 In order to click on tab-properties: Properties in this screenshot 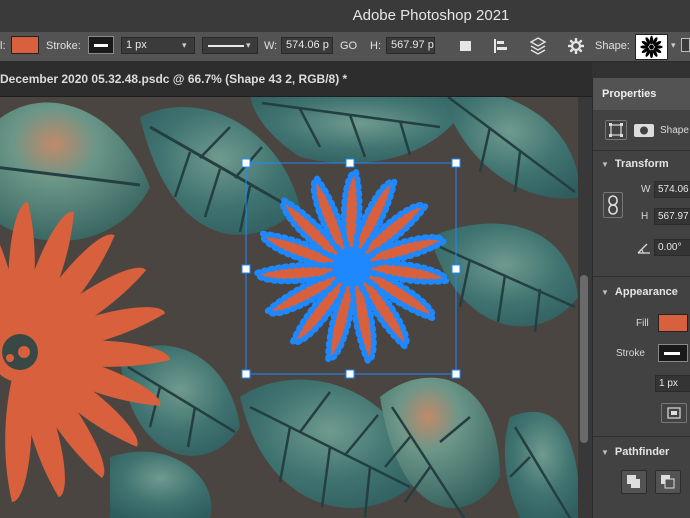, I will do `click(641, 94)`.